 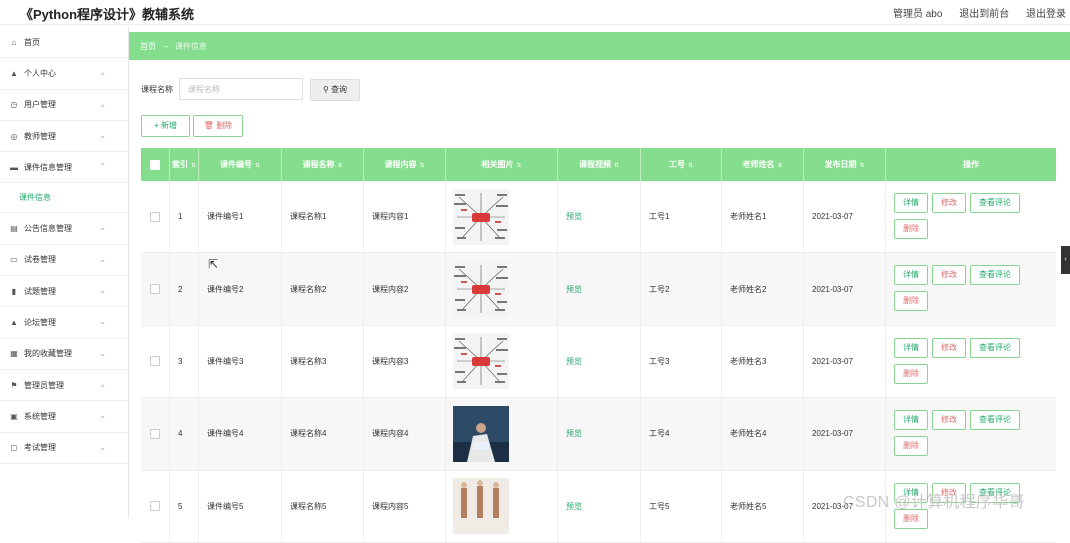 What do you see at coordinates (323, 164) in the screenshot?
I see `header-name: 课程名称 ⇅` at bounding box center [323, 164].